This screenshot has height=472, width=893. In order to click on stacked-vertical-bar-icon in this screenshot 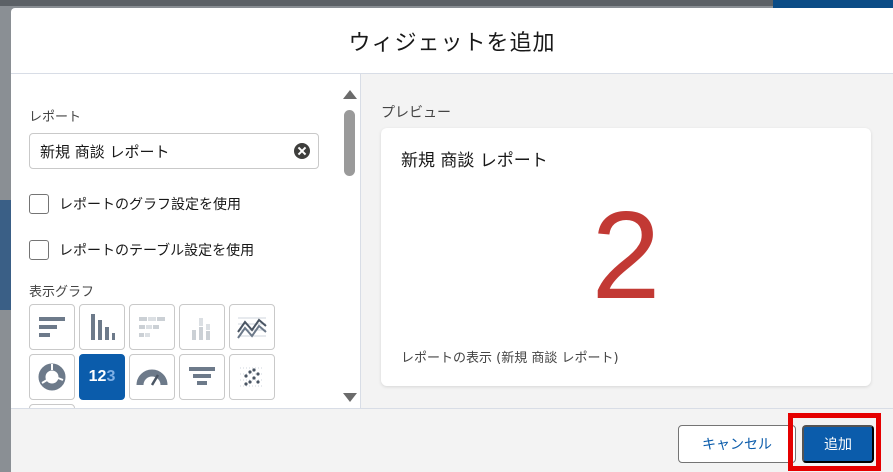, I will do `click(201, 329)`.